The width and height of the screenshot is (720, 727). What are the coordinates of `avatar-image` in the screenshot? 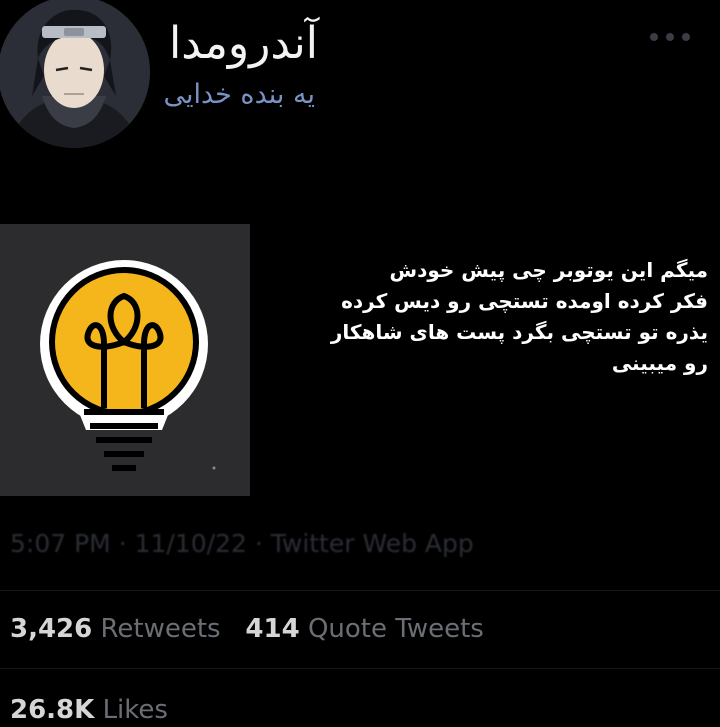 It's located at (75, 74).